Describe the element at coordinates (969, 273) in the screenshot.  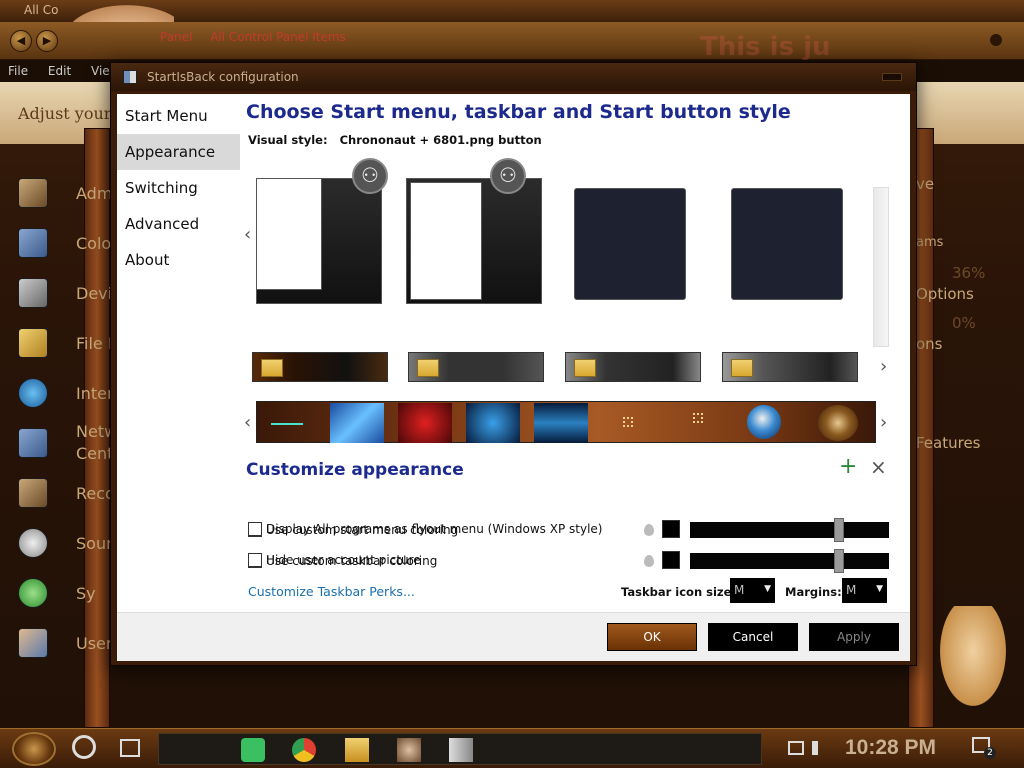
I see `background-text: 36%` at that location.